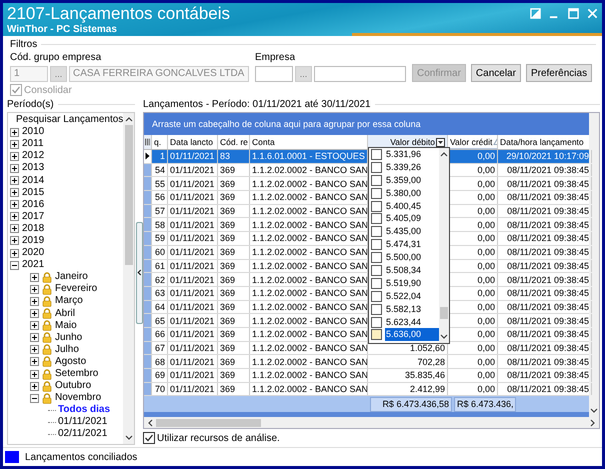  What do you see at coordinates (412, 296) in the screenshot?
I see `filter-option: 5.522,04` at bounding box center [412, 296].